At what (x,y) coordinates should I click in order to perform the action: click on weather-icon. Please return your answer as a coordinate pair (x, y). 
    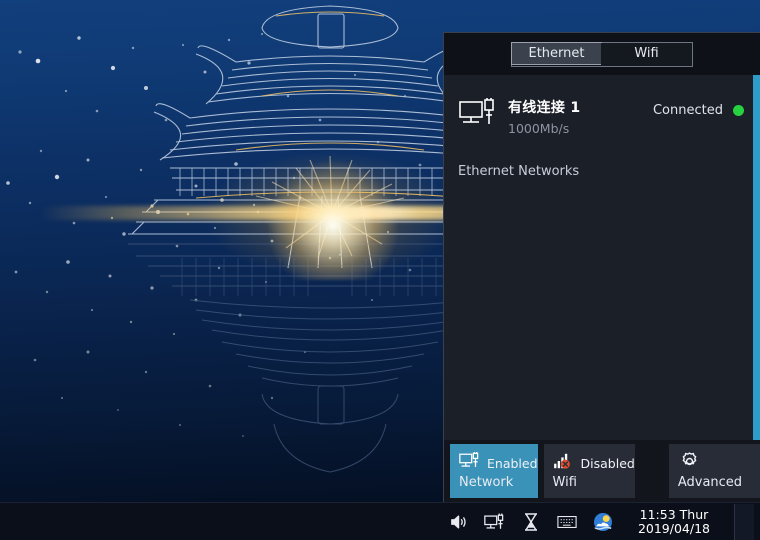
    Looking at the image, I should click on (603, 522).